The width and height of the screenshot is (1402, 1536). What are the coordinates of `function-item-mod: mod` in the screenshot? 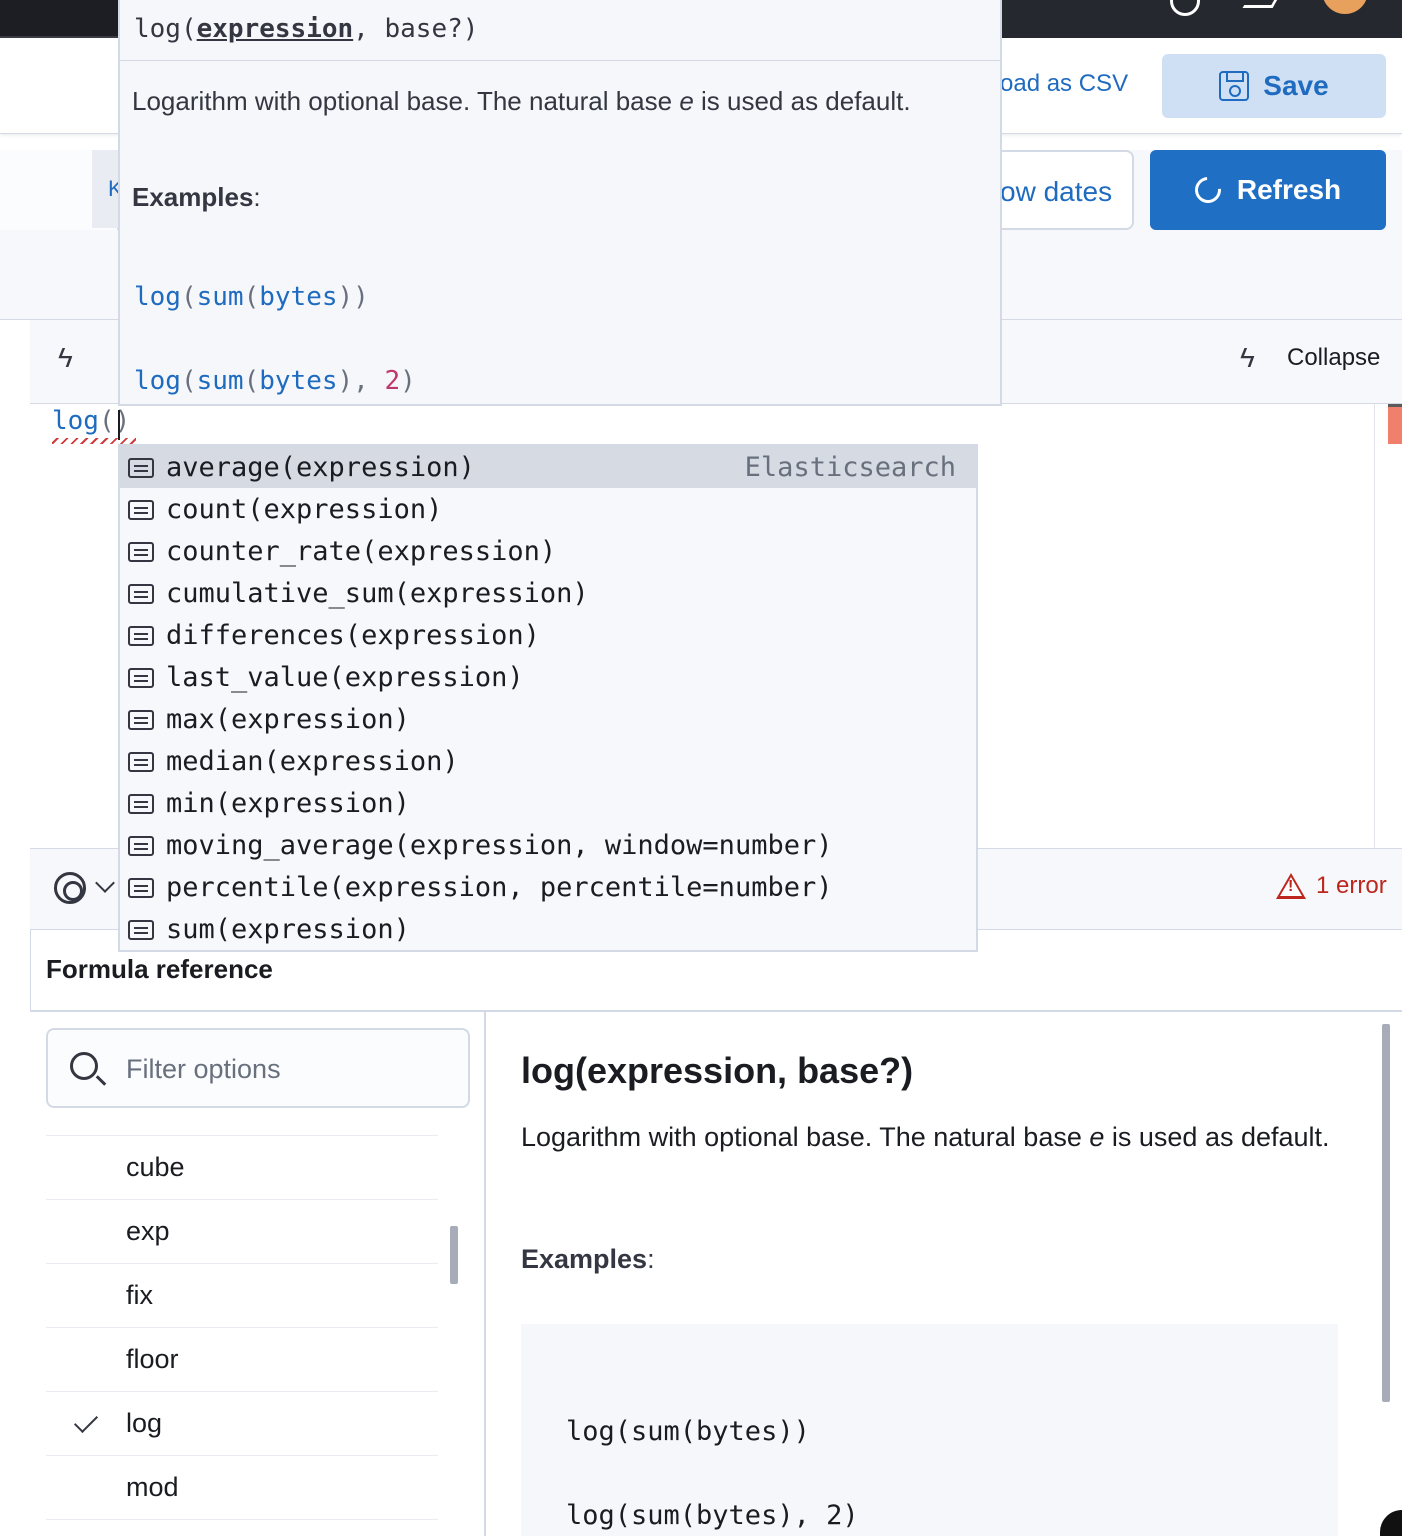 It's located at (242, 1488).